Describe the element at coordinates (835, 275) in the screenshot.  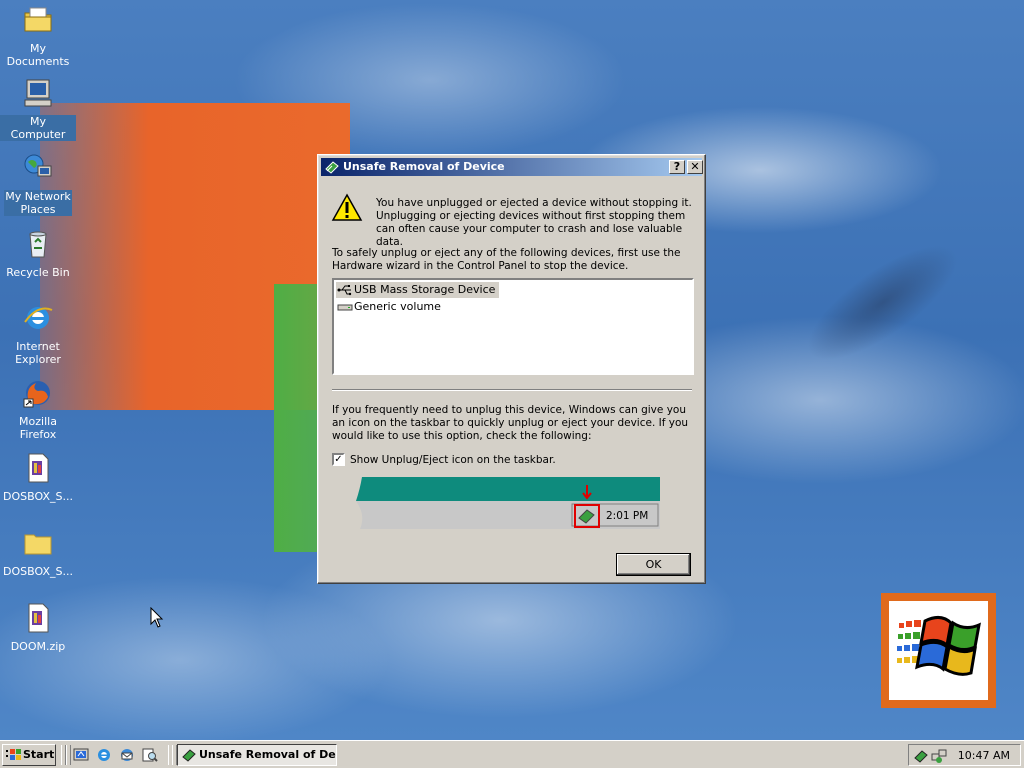
I see `wallpaper-shadow` at that location.